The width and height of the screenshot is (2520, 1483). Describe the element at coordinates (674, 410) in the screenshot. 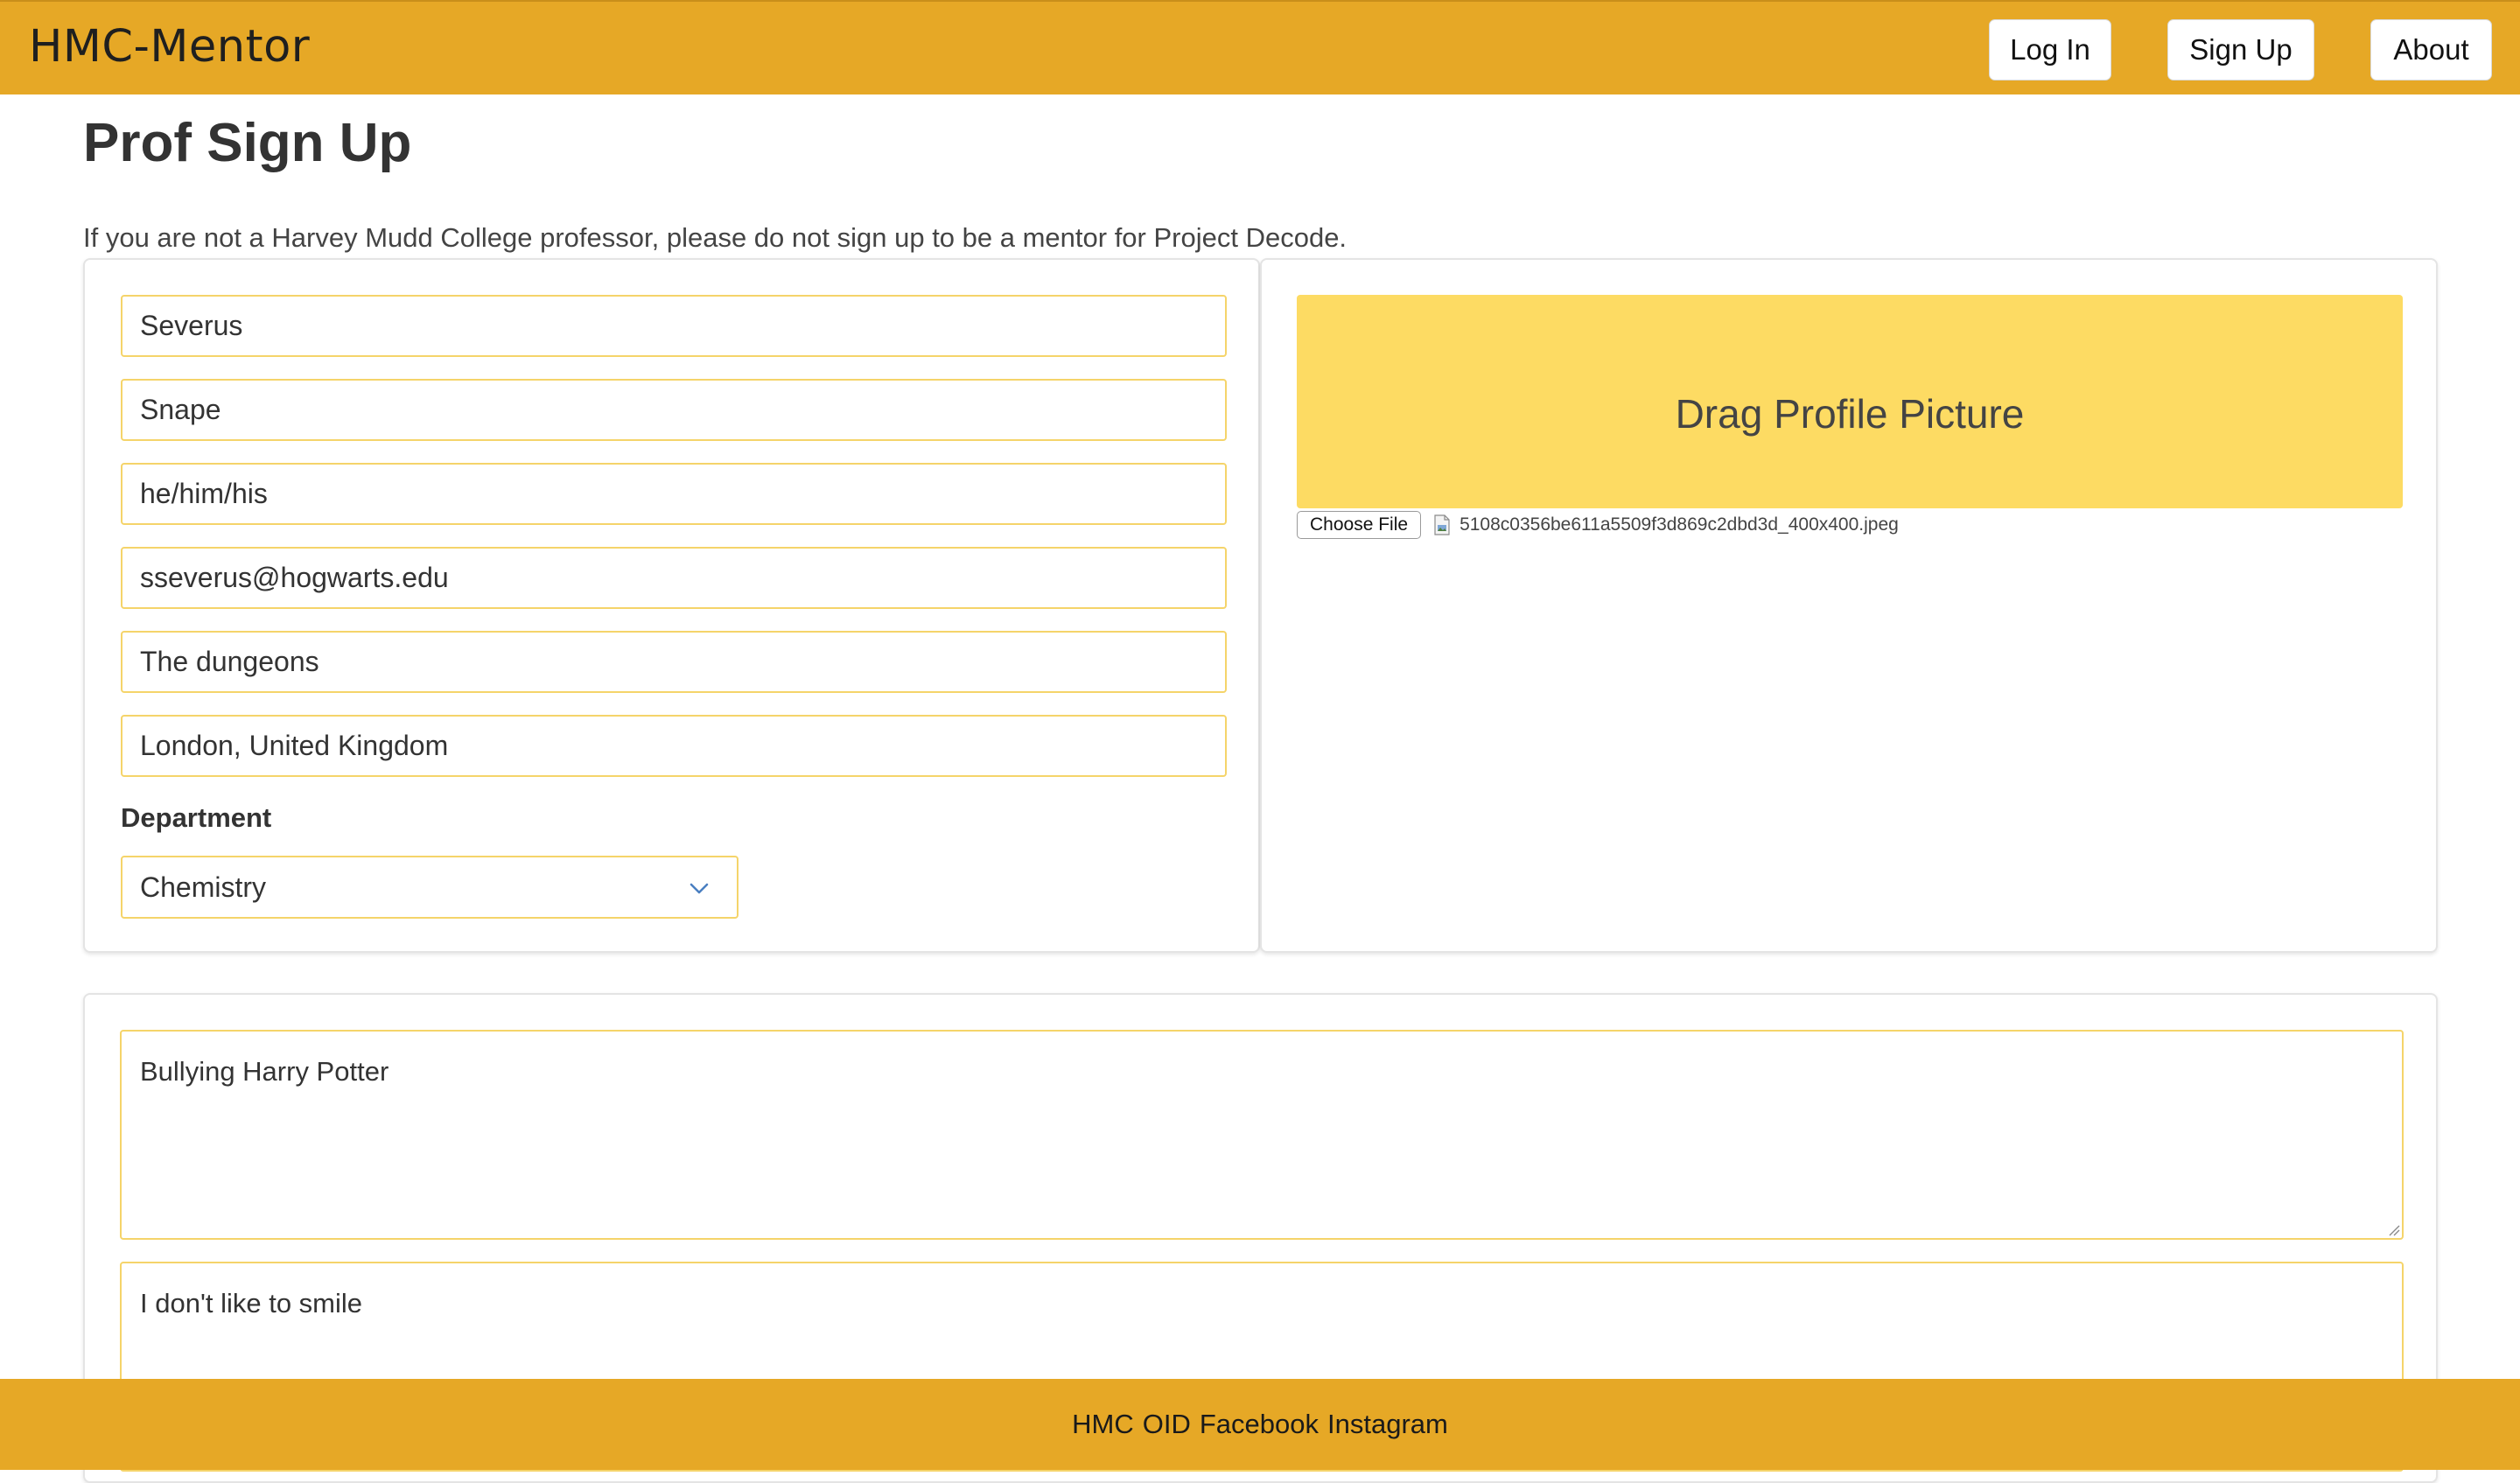

I see `last-name-field: Snape` at that location.